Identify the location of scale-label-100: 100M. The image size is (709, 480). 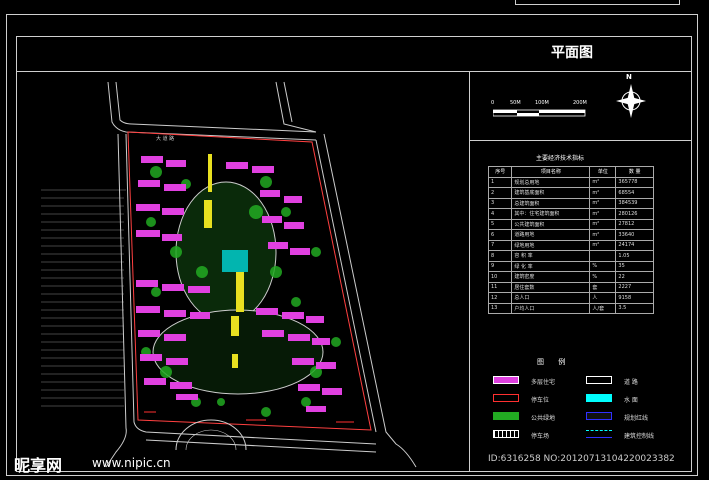
(542, 103).